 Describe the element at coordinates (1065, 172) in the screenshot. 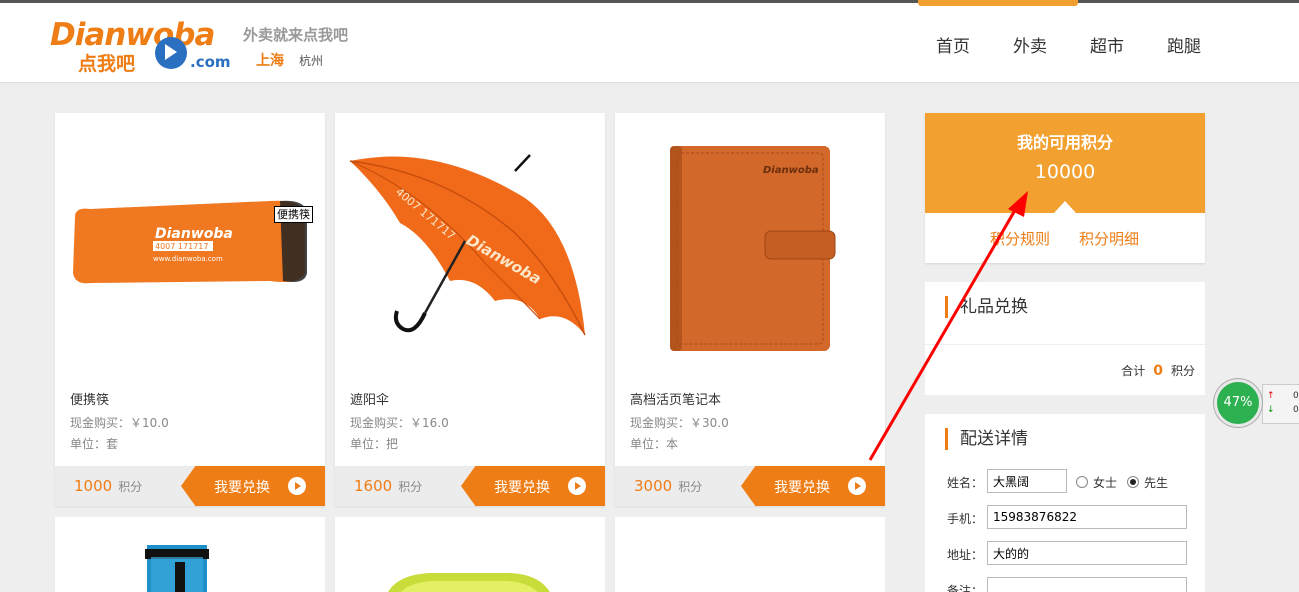

I see `points-value: 10000` at that location.